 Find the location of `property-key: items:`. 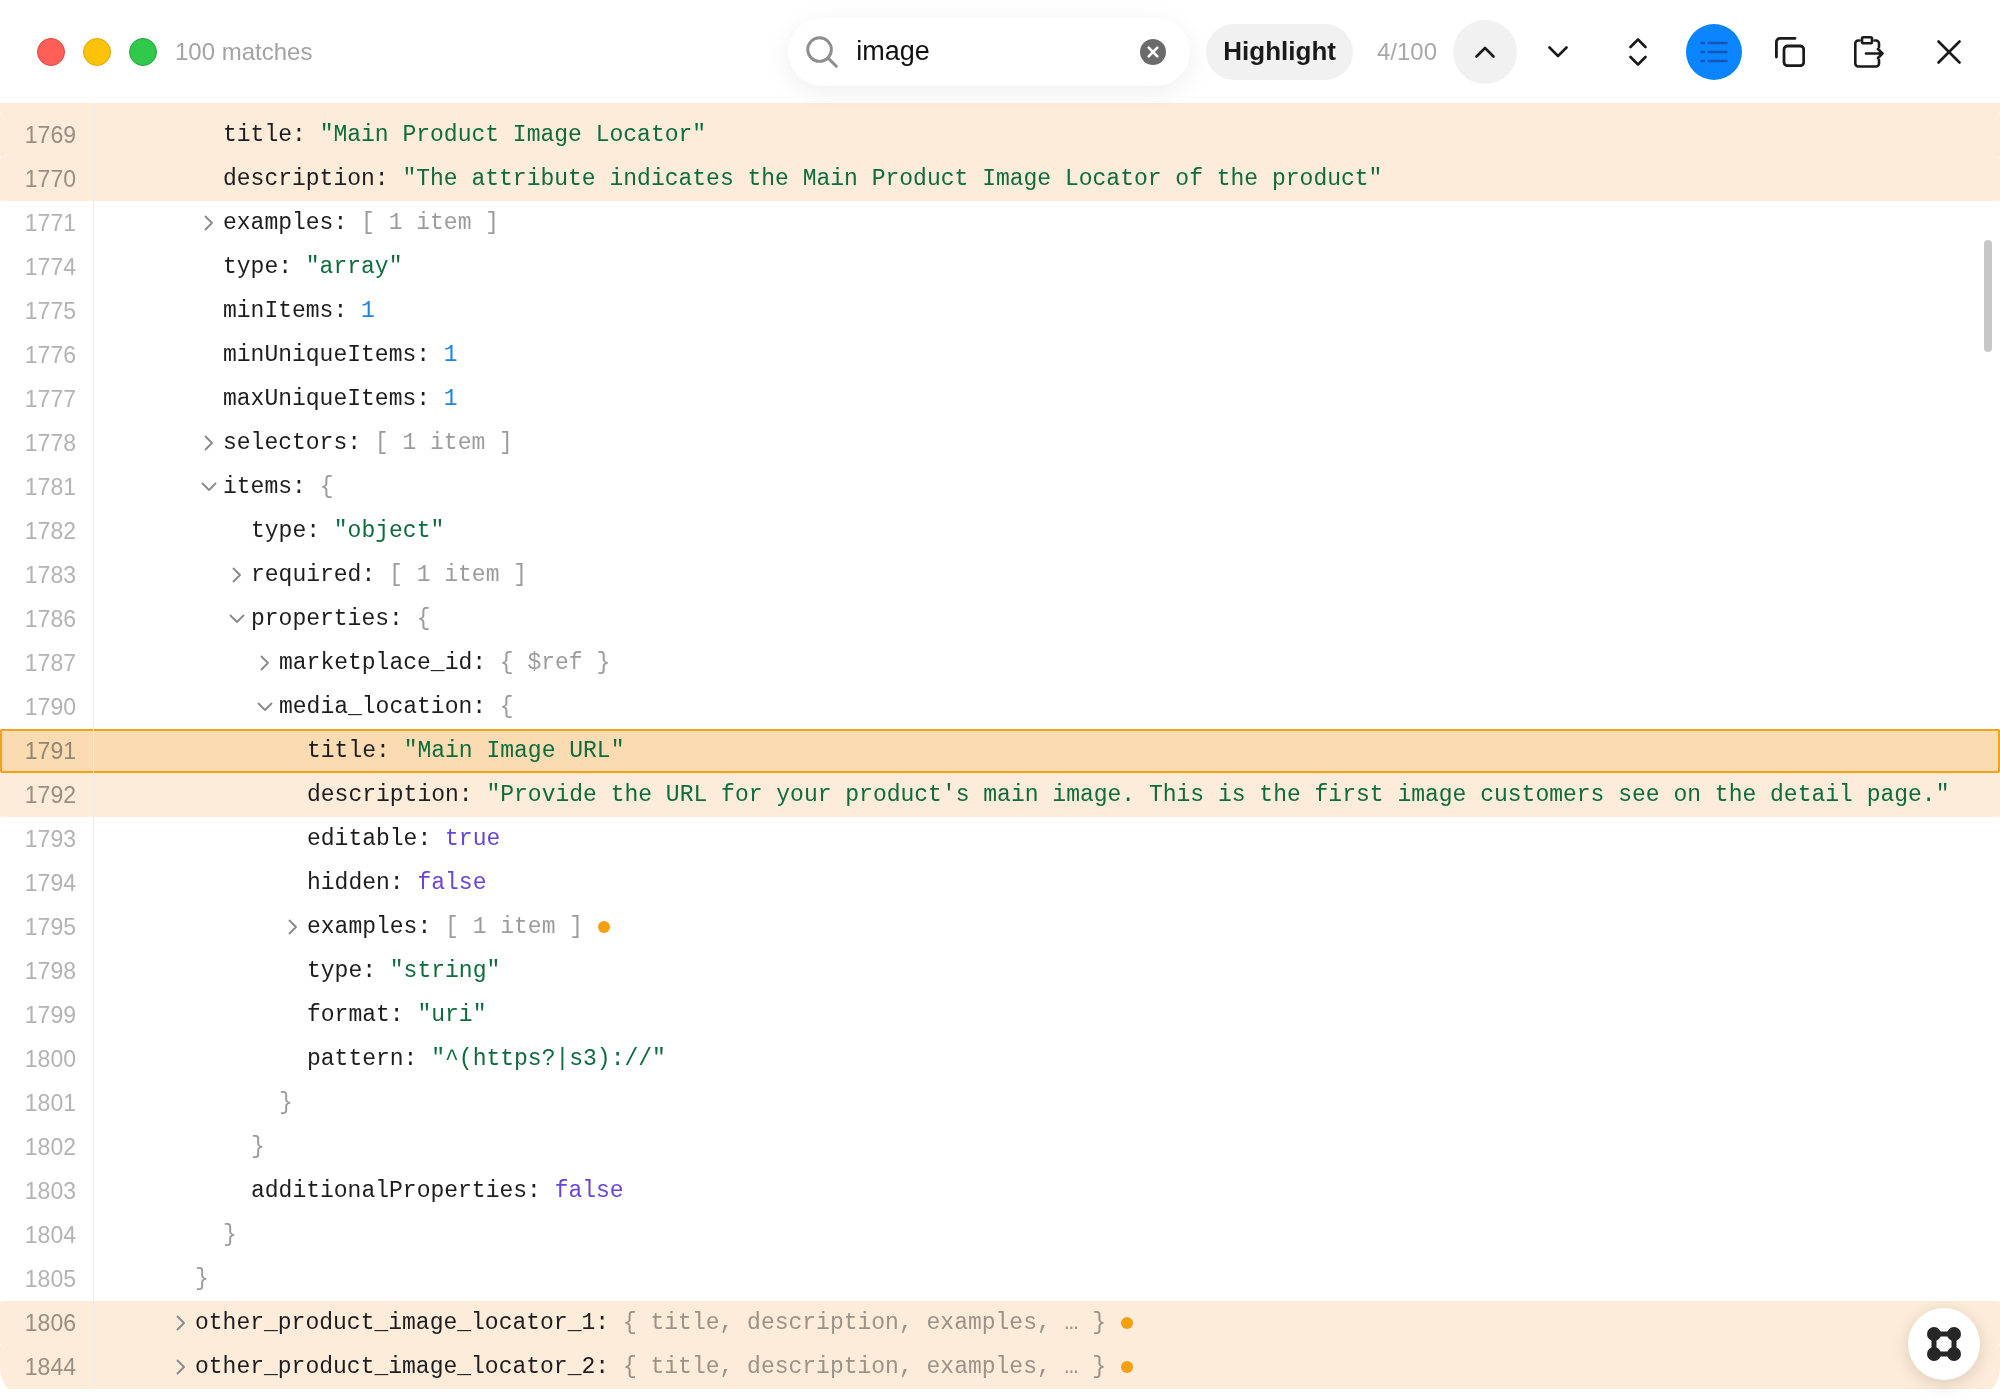

property-key: items: is located at coordinates (264, 487).